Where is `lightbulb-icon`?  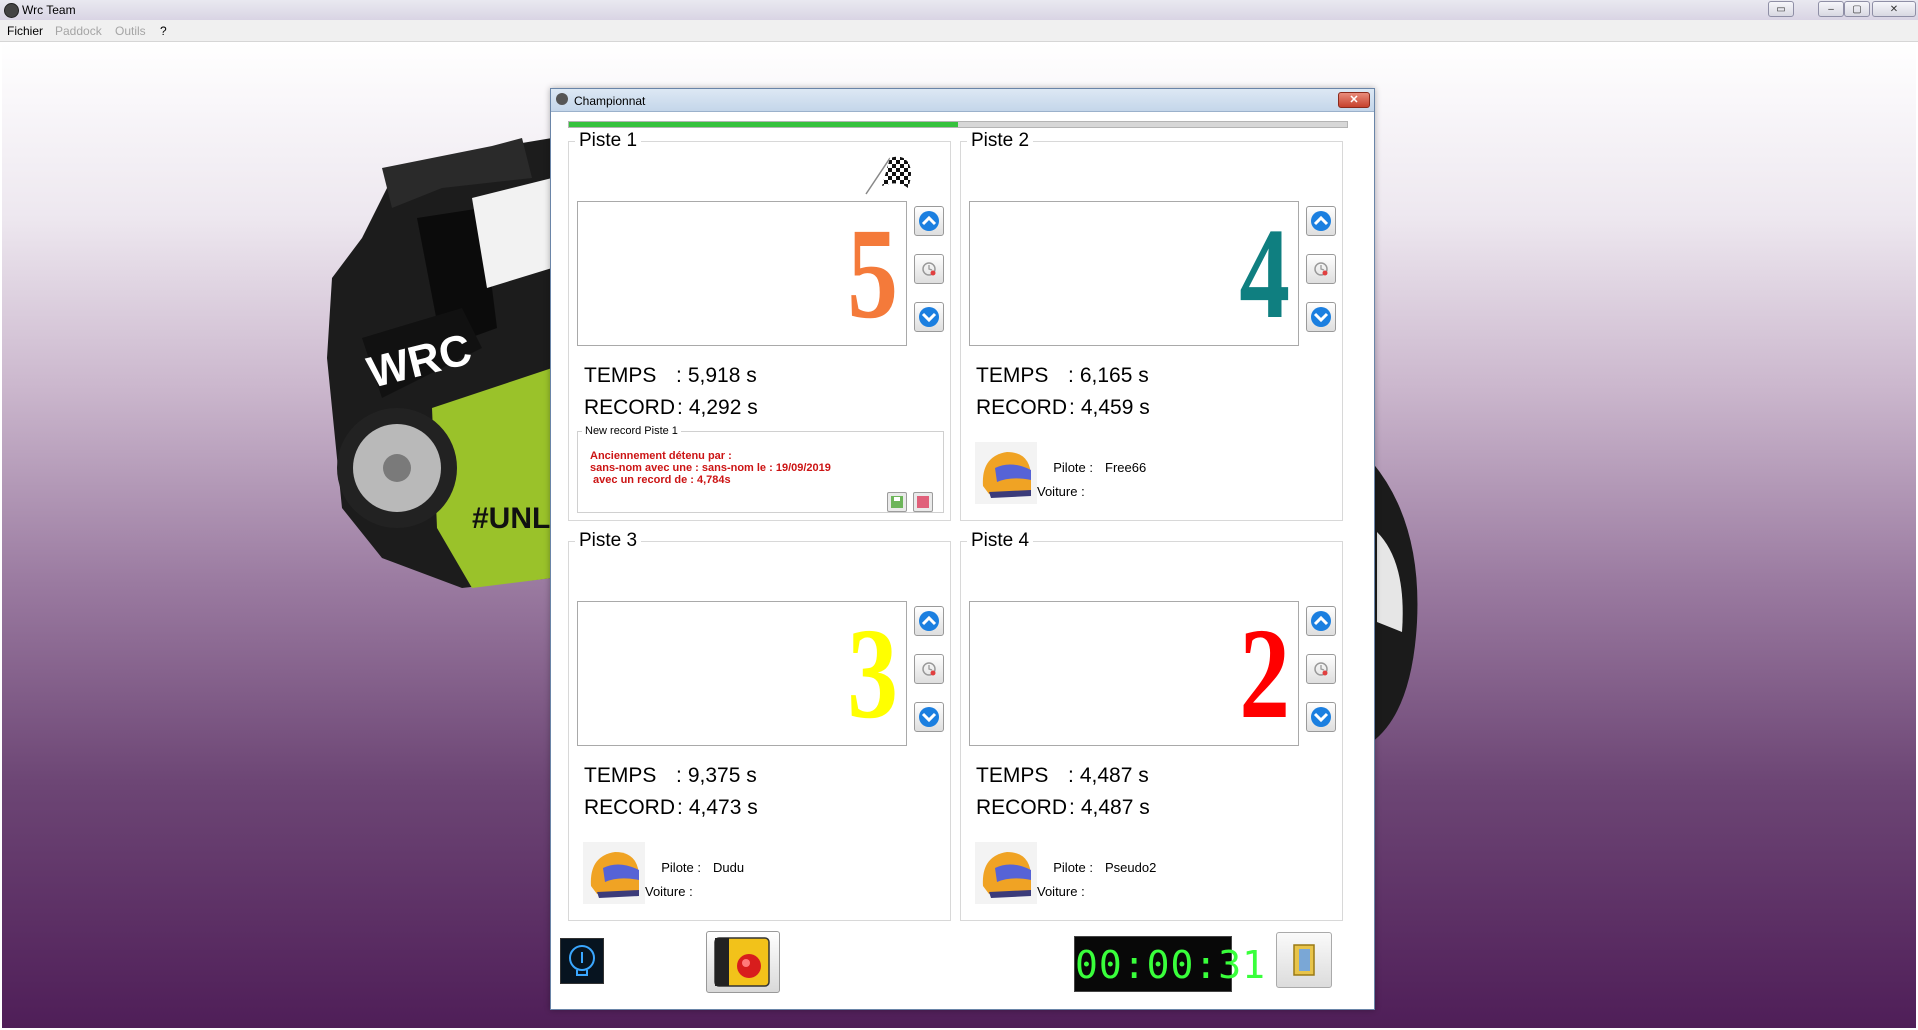
lightbulb-icon is located at coordinates (582, 960).